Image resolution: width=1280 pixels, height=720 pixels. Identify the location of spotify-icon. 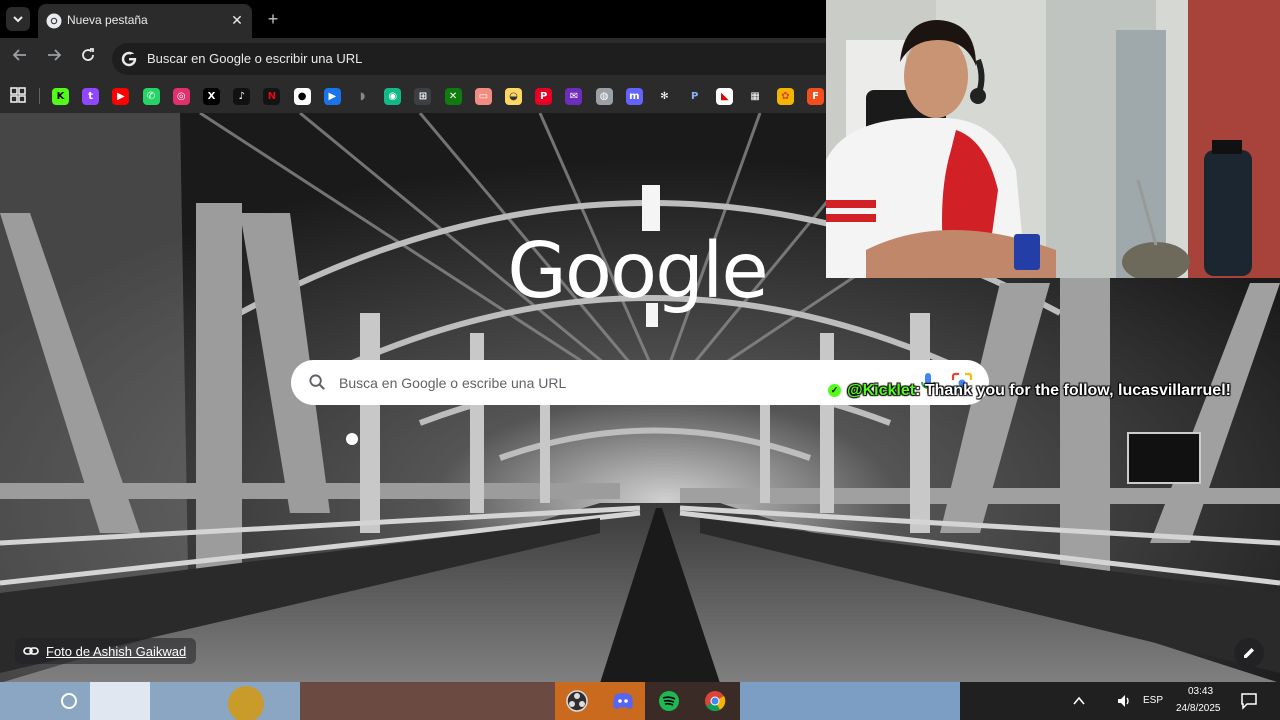
(669, 701).